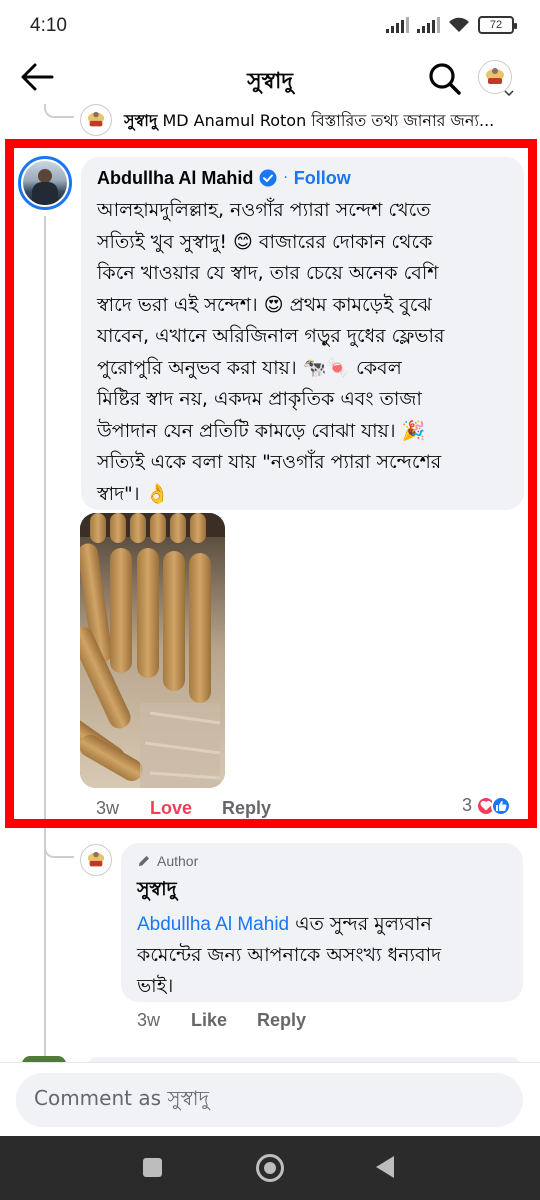 This screenshot has height=1200, width=540. I want to click on status-time: 4:10, so click(48, 25).